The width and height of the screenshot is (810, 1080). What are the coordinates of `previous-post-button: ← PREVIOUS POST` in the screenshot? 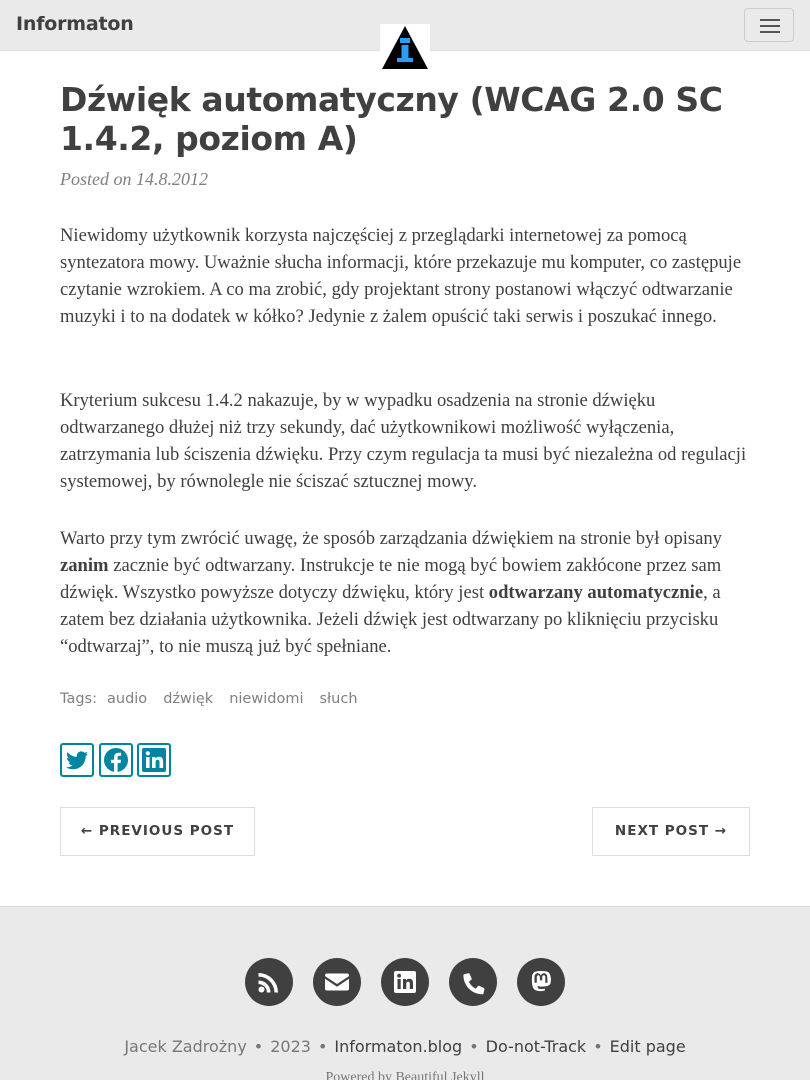 It's located at (157, 831).